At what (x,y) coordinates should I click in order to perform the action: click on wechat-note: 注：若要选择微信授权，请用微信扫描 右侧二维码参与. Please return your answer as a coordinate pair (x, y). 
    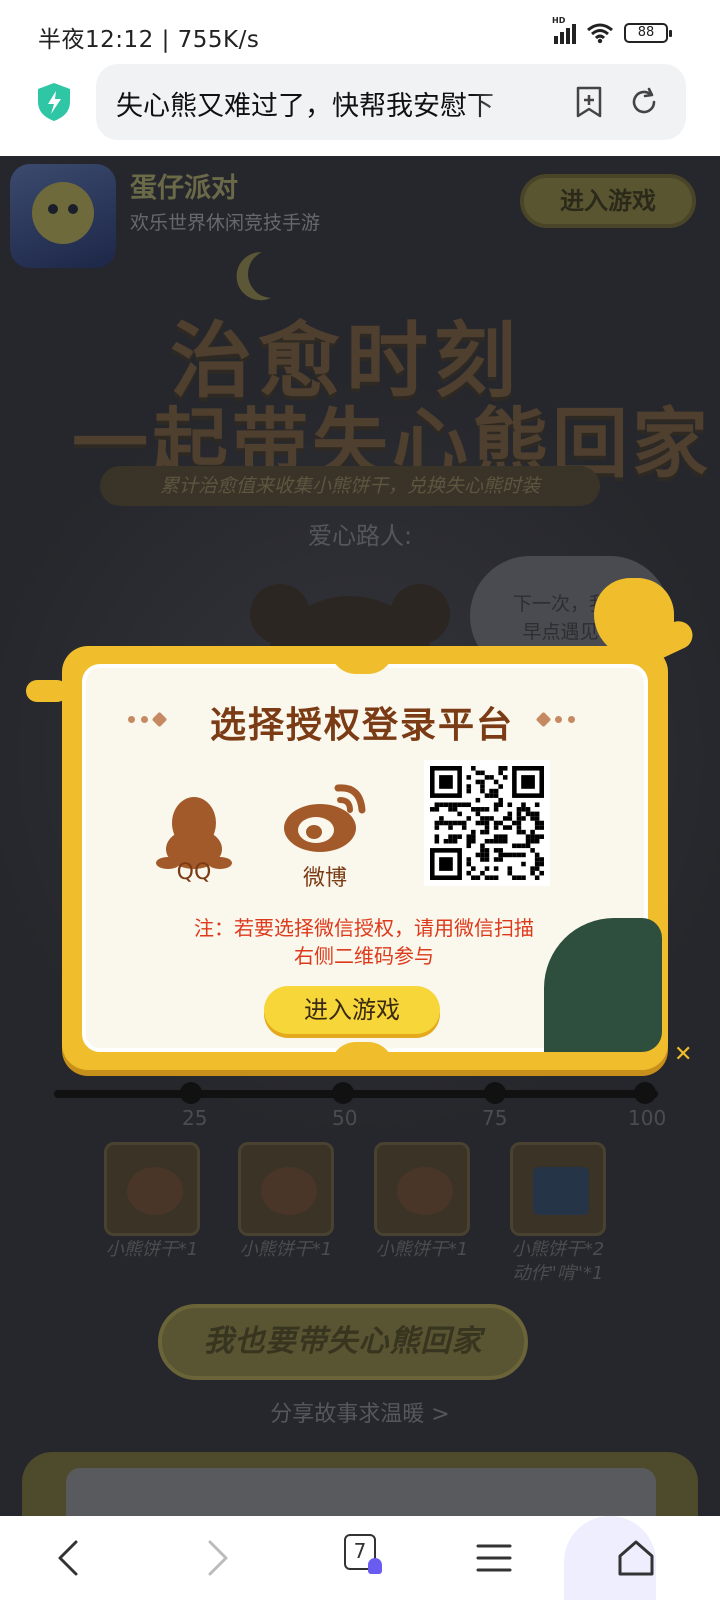
    Looking at the image, I should click on (364, 942).